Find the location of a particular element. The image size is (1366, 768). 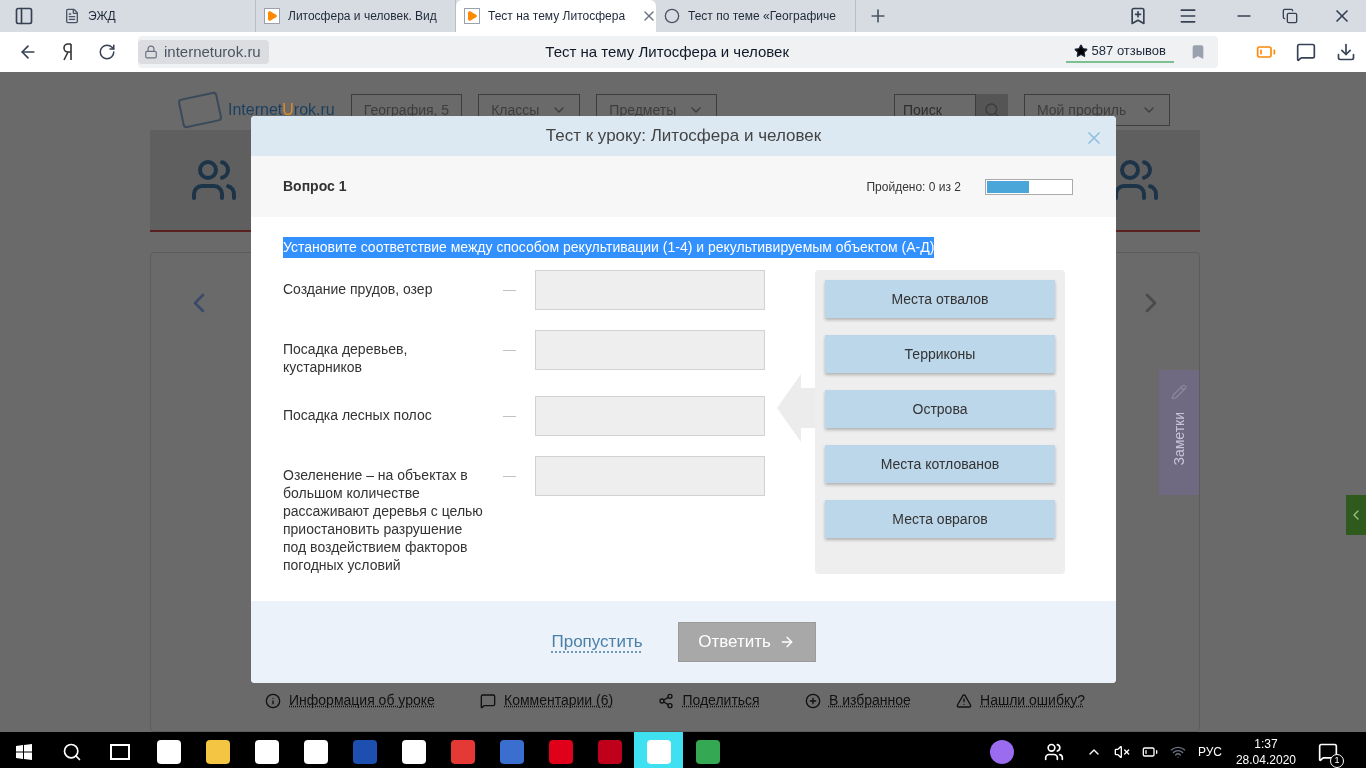

tab-title: Литосфера и человек. Вид is located at coordinates (362, 16).